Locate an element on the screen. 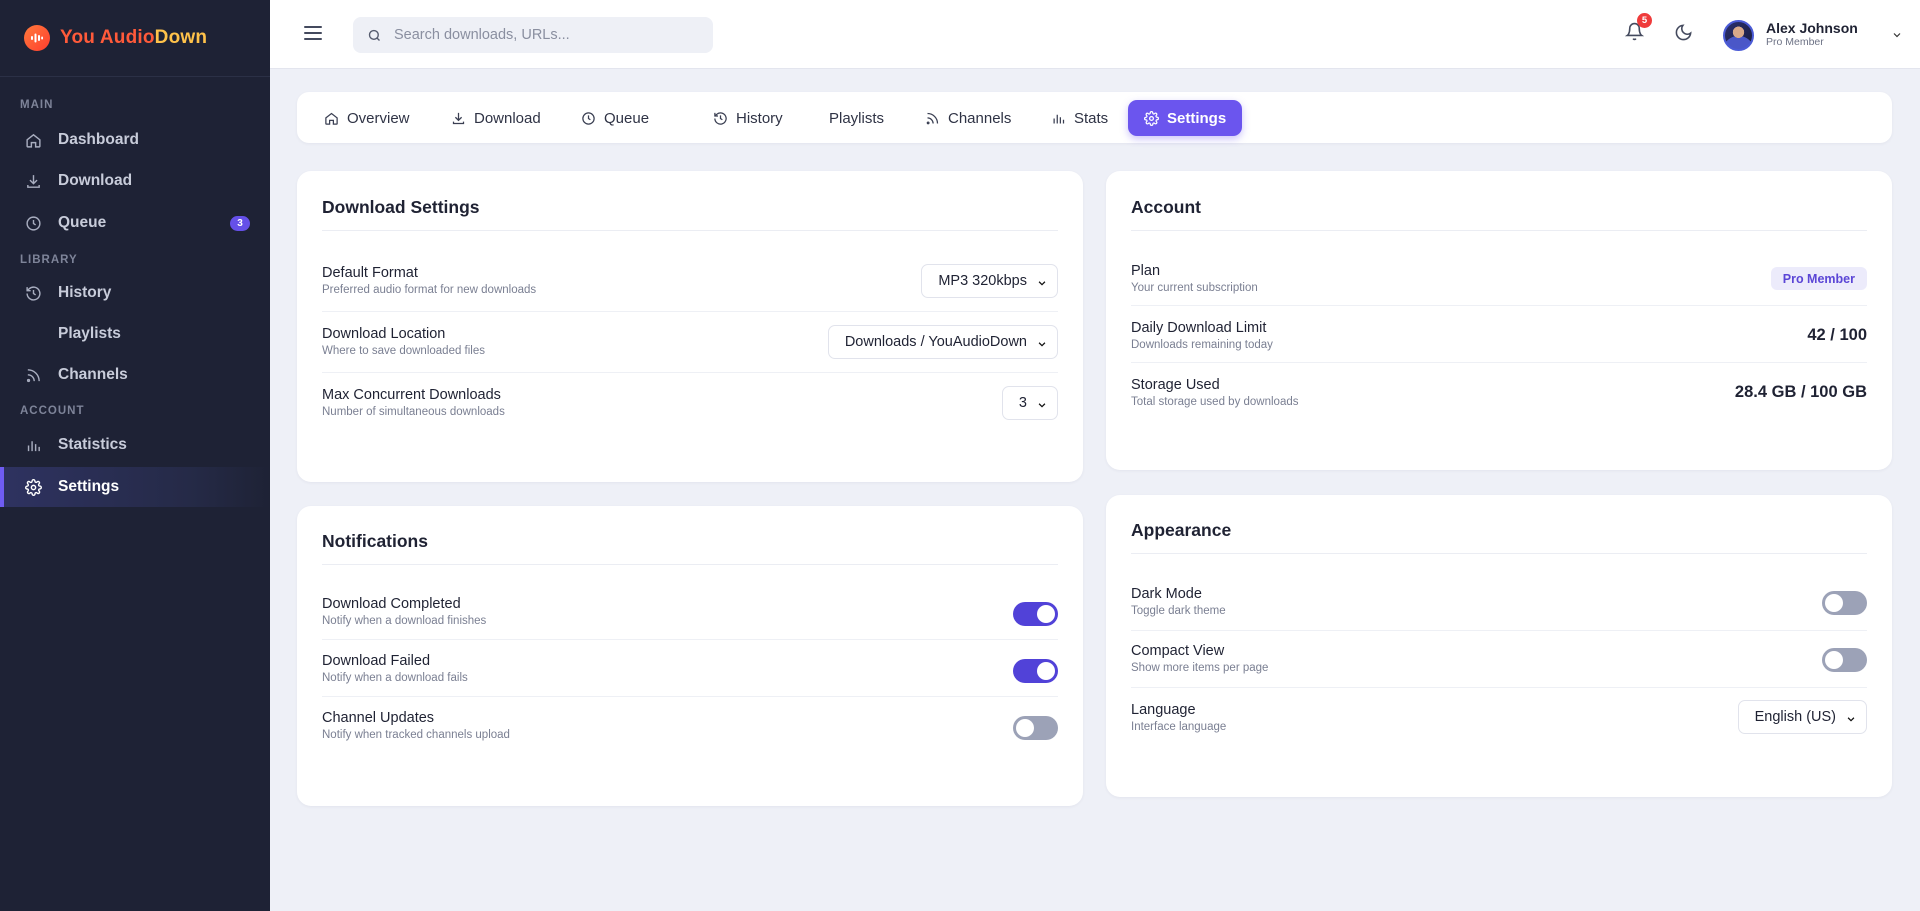 Image resolution: width=1920 pixels, height=911 pixels. setting-description: Number of simultaneous downloads is located at coordinates (413, 412).